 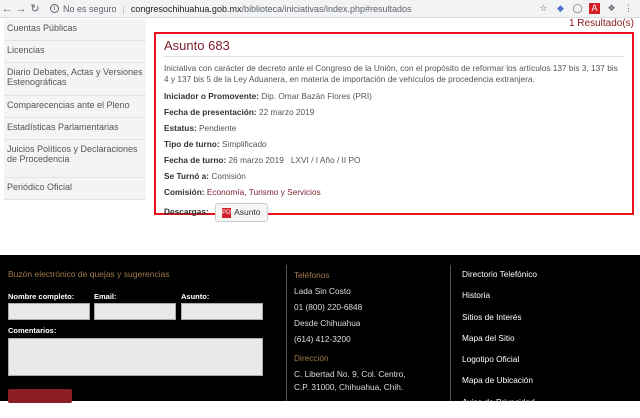 What do you see at coordinates (211, 96) in the screenshot?
I see `iniciador-label: Iniciador o Promovente:` at bounding box center [211, 96].